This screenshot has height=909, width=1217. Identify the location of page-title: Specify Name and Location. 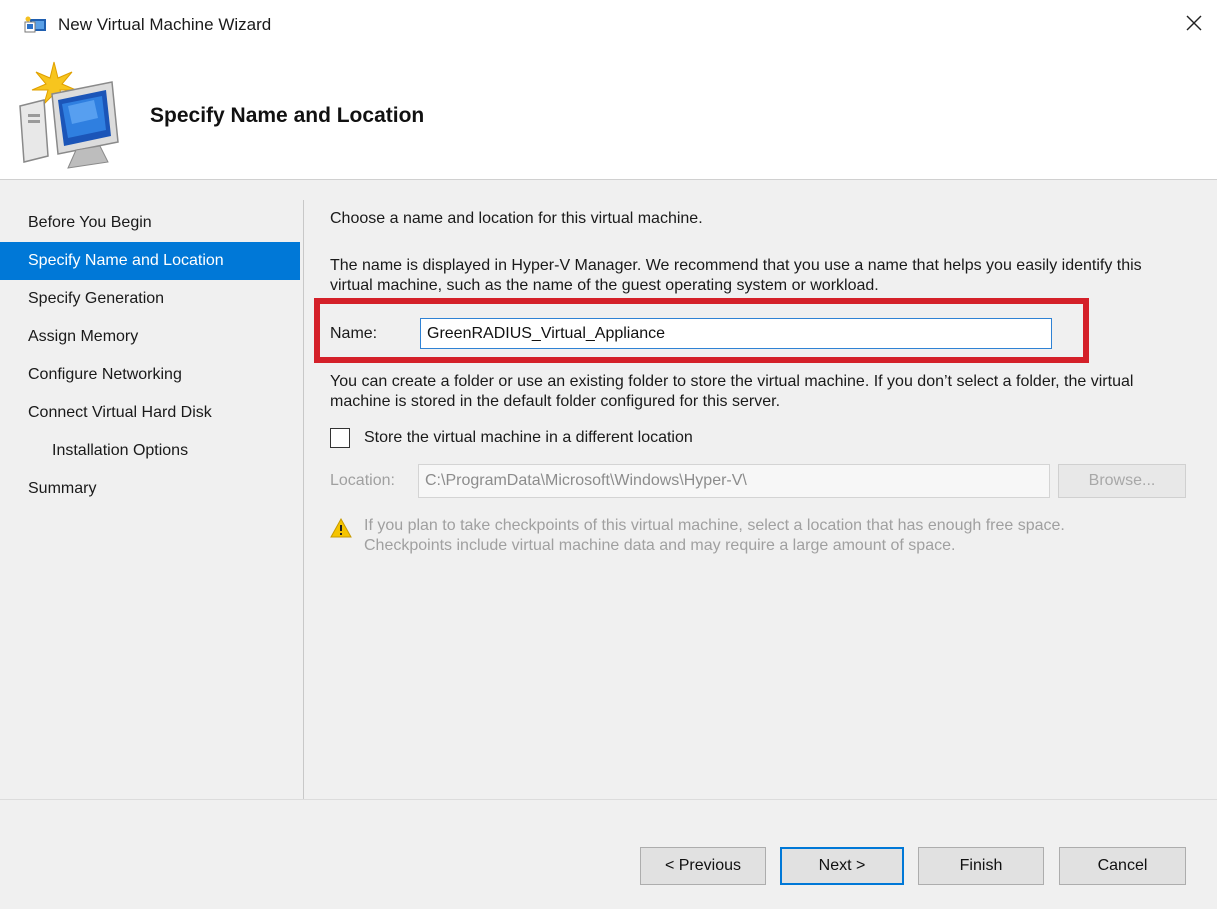
(287, 115).